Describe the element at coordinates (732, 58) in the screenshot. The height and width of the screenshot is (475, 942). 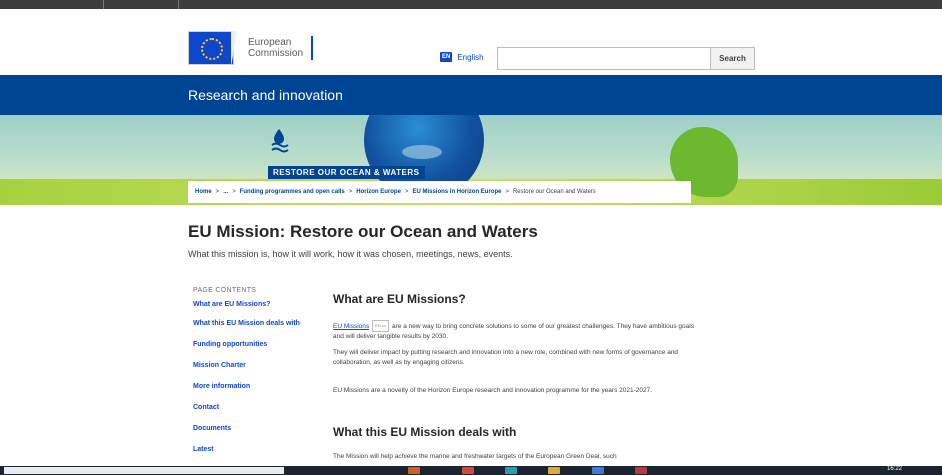
I see `search-button: Search` at that location.